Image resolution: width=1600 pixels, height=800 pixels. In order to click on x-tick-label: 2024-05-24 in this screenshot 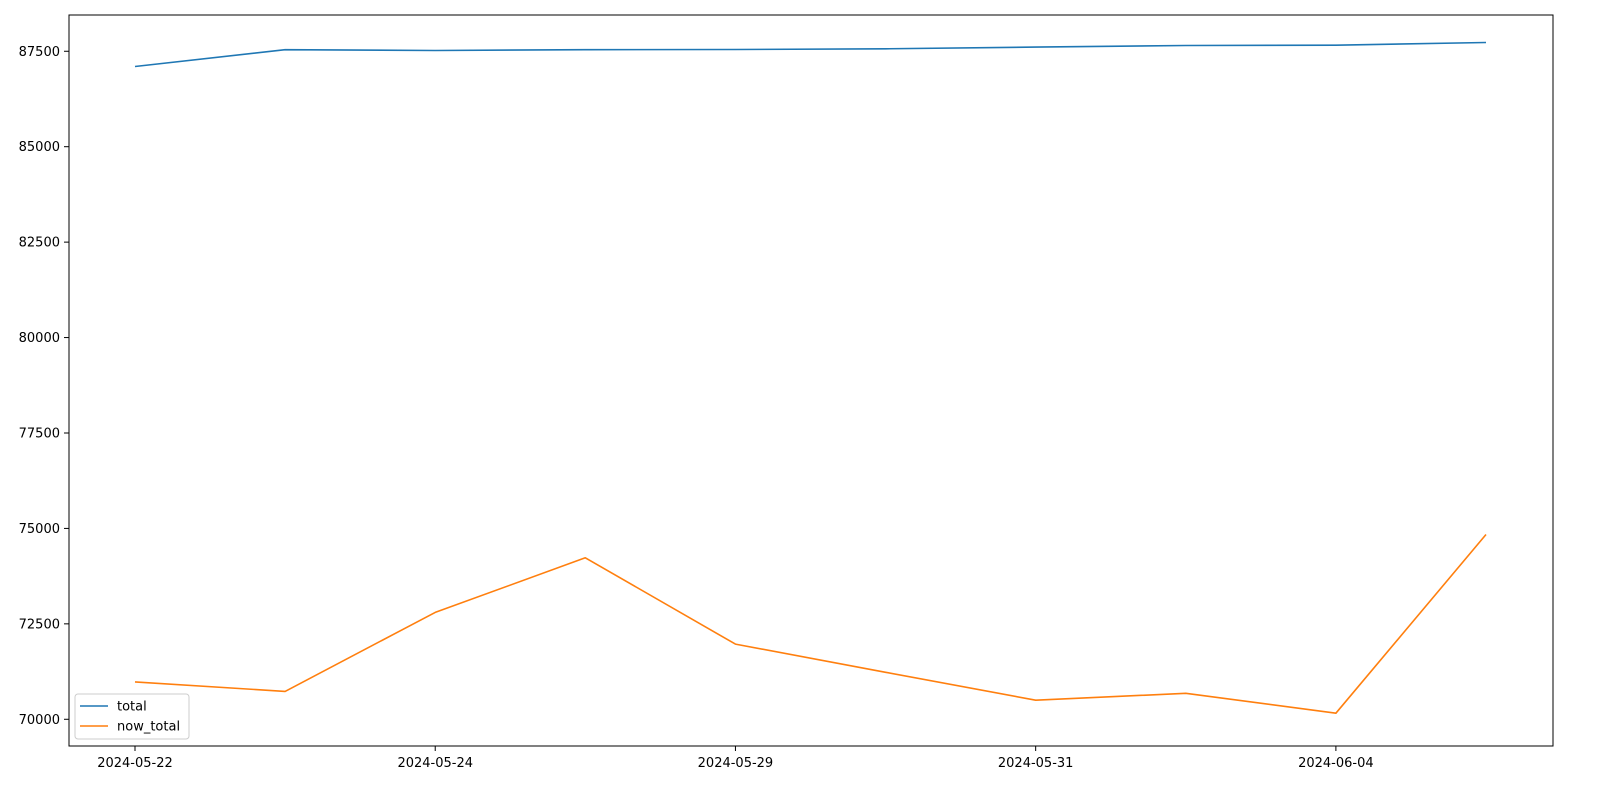, I will do `click(435, 763)`.